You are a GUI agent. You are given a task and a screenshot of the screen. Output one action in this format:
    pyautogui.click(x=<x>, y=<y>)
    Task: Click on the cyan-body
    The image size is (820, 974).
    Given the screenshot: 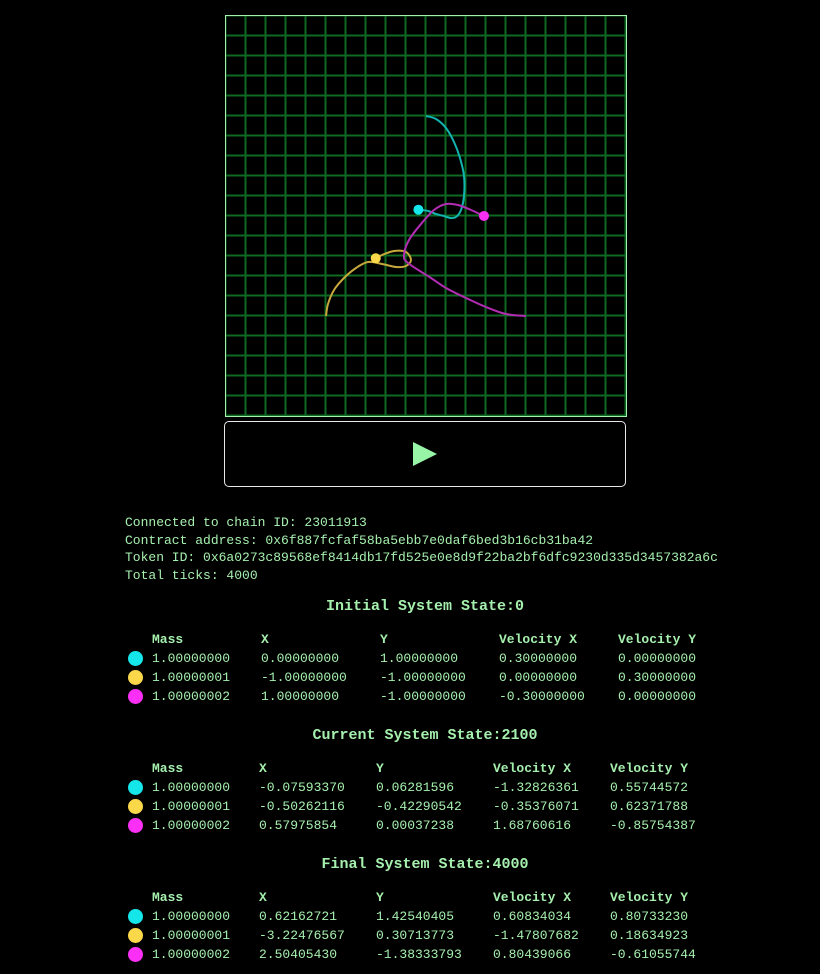 What is the action you would take?
    pyautogui.click(x=418, y=209)
    